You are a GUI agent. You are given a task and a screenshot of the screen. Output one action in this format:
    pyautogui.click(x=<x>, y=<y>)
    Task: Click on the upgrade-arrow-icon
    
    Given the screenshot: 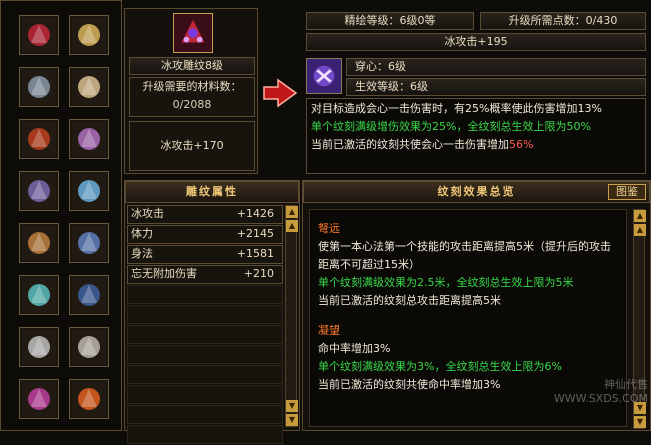 What is the action you would take?
    pyautogui.click(x=280, y=93)
    